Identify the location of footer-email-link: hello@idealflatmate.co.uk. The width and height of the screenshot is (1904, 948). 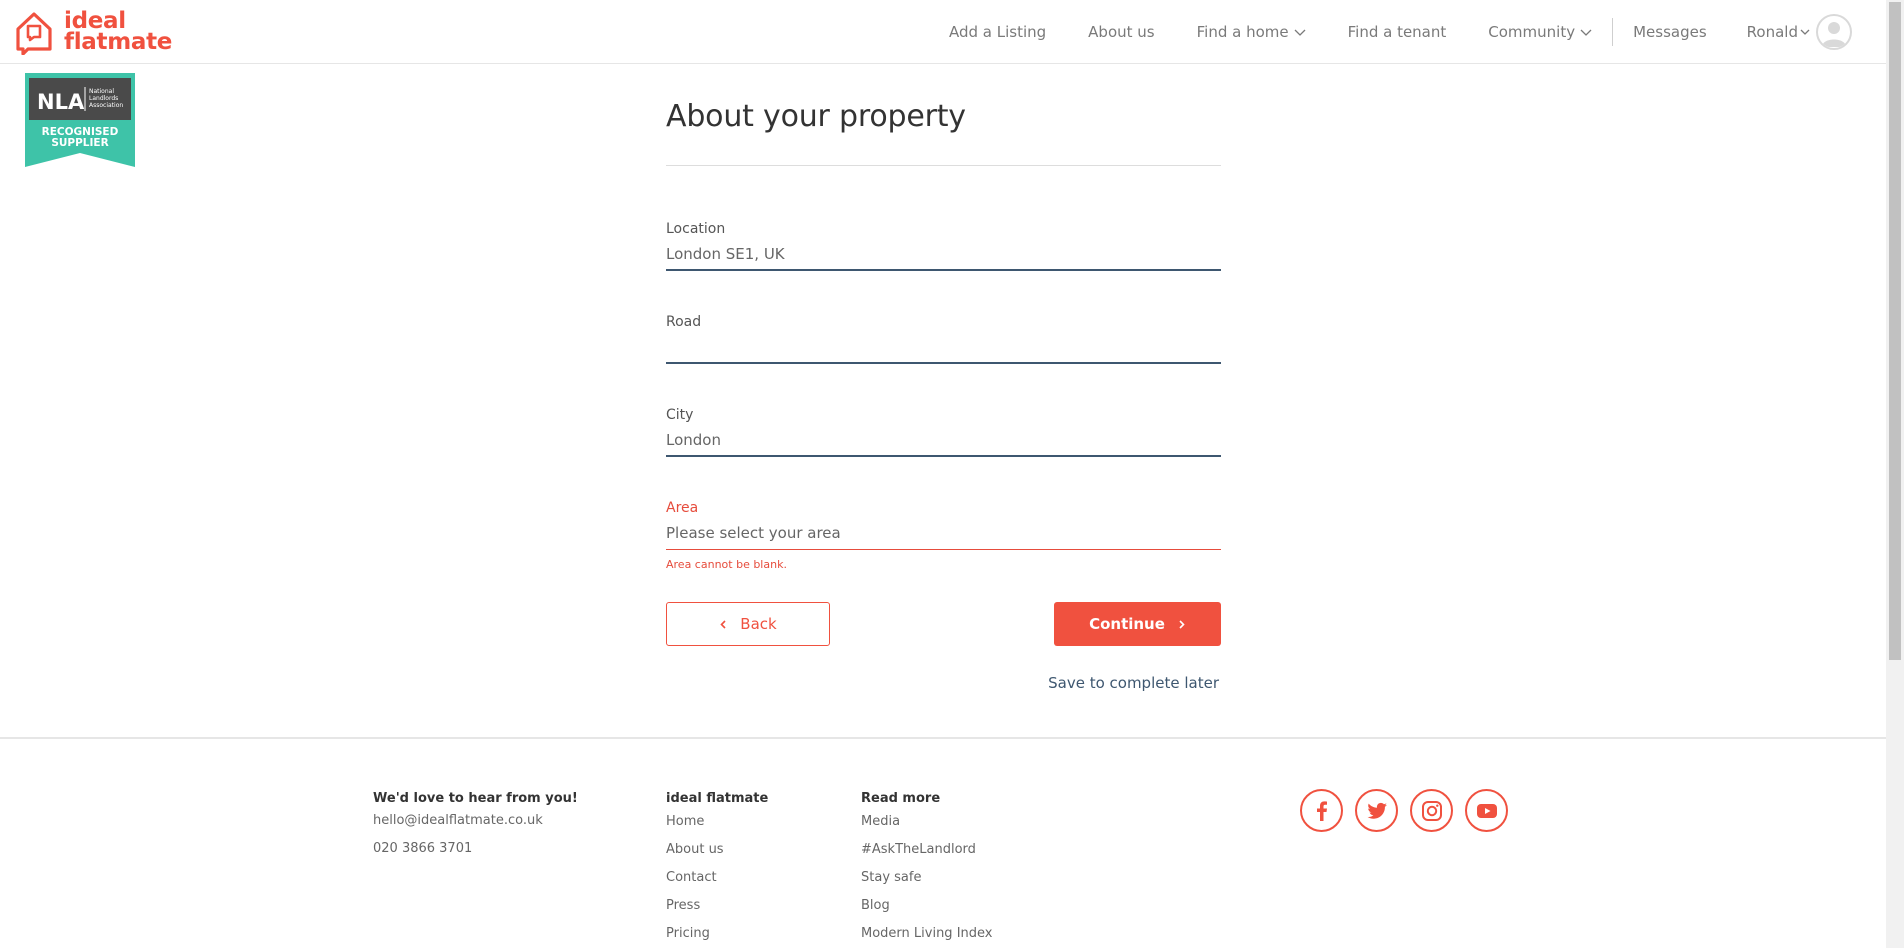
(475, 821).